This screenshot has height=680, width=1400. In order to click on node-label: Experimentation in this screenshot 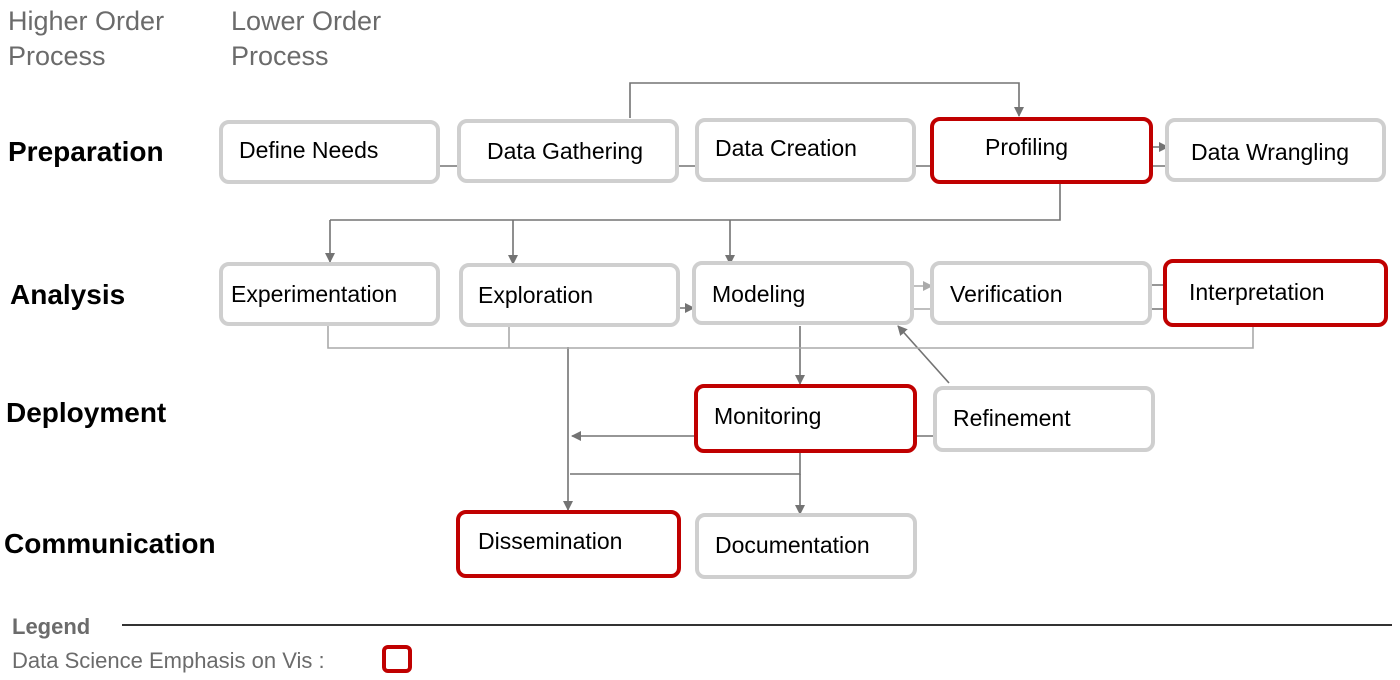, I will do `click(314, 294)`.